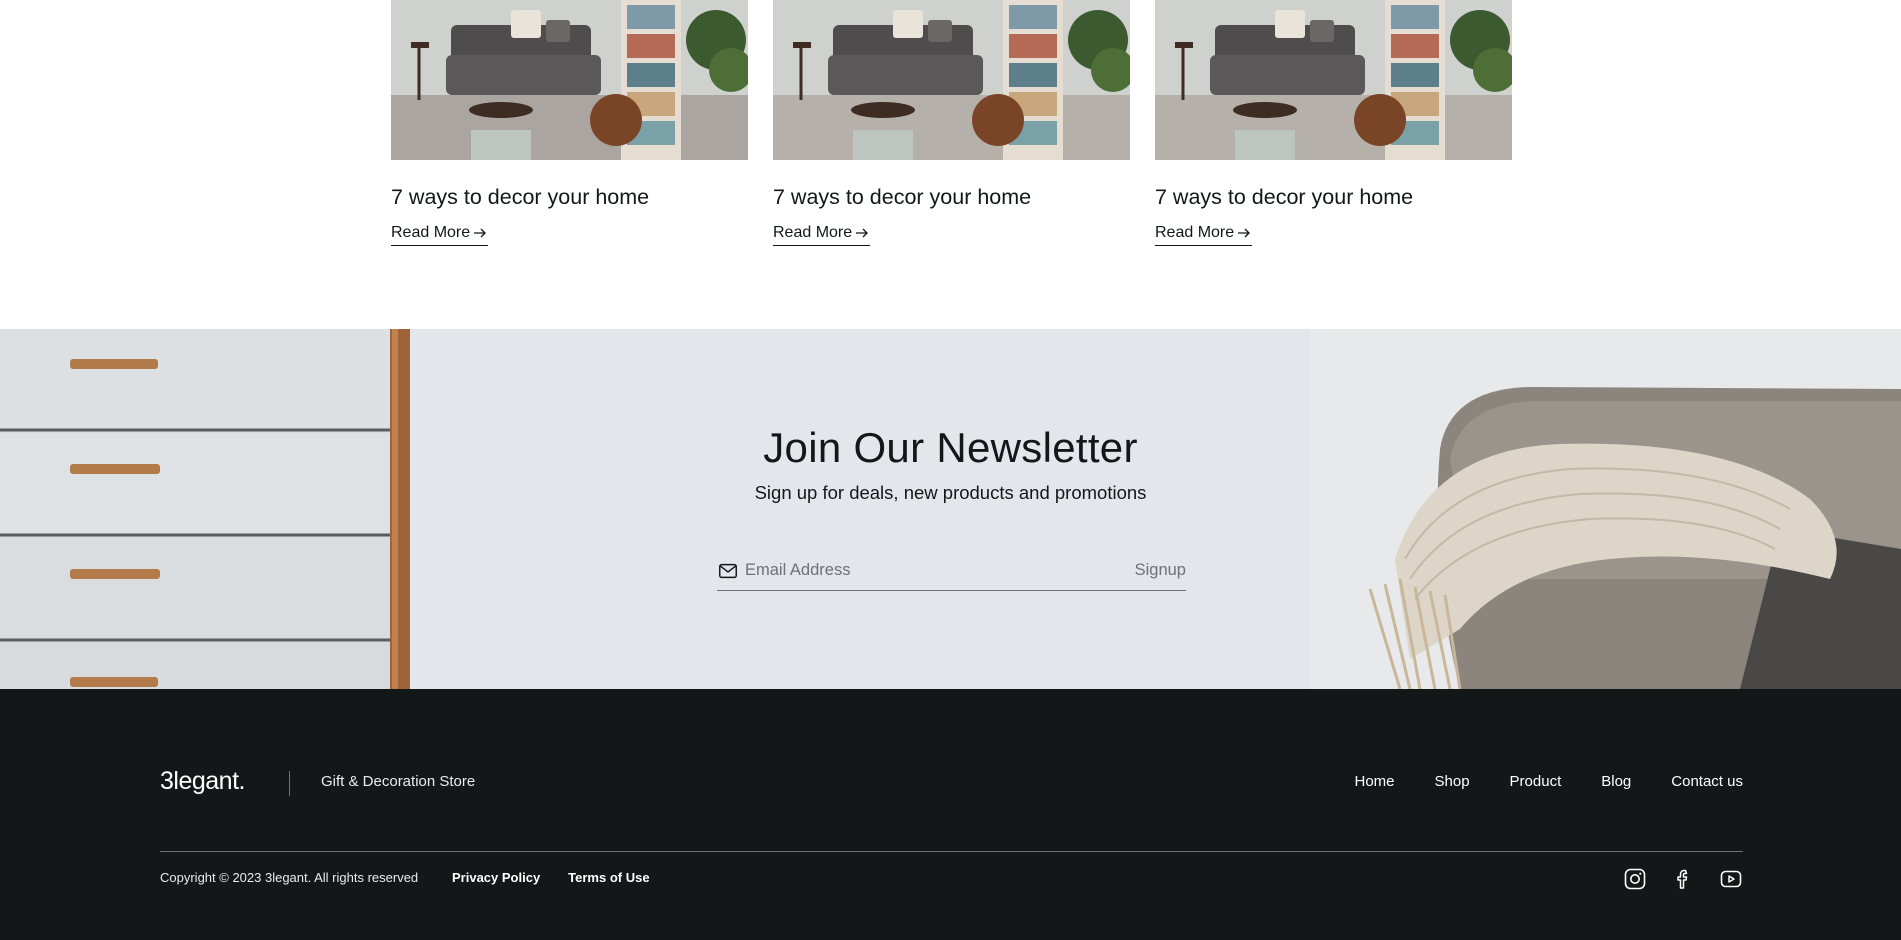 The width and height of the screenshot is (1901, 940). Describe the element at coordinates (1635, 879) in the screenshot. I see `instagram-icon` at that location.